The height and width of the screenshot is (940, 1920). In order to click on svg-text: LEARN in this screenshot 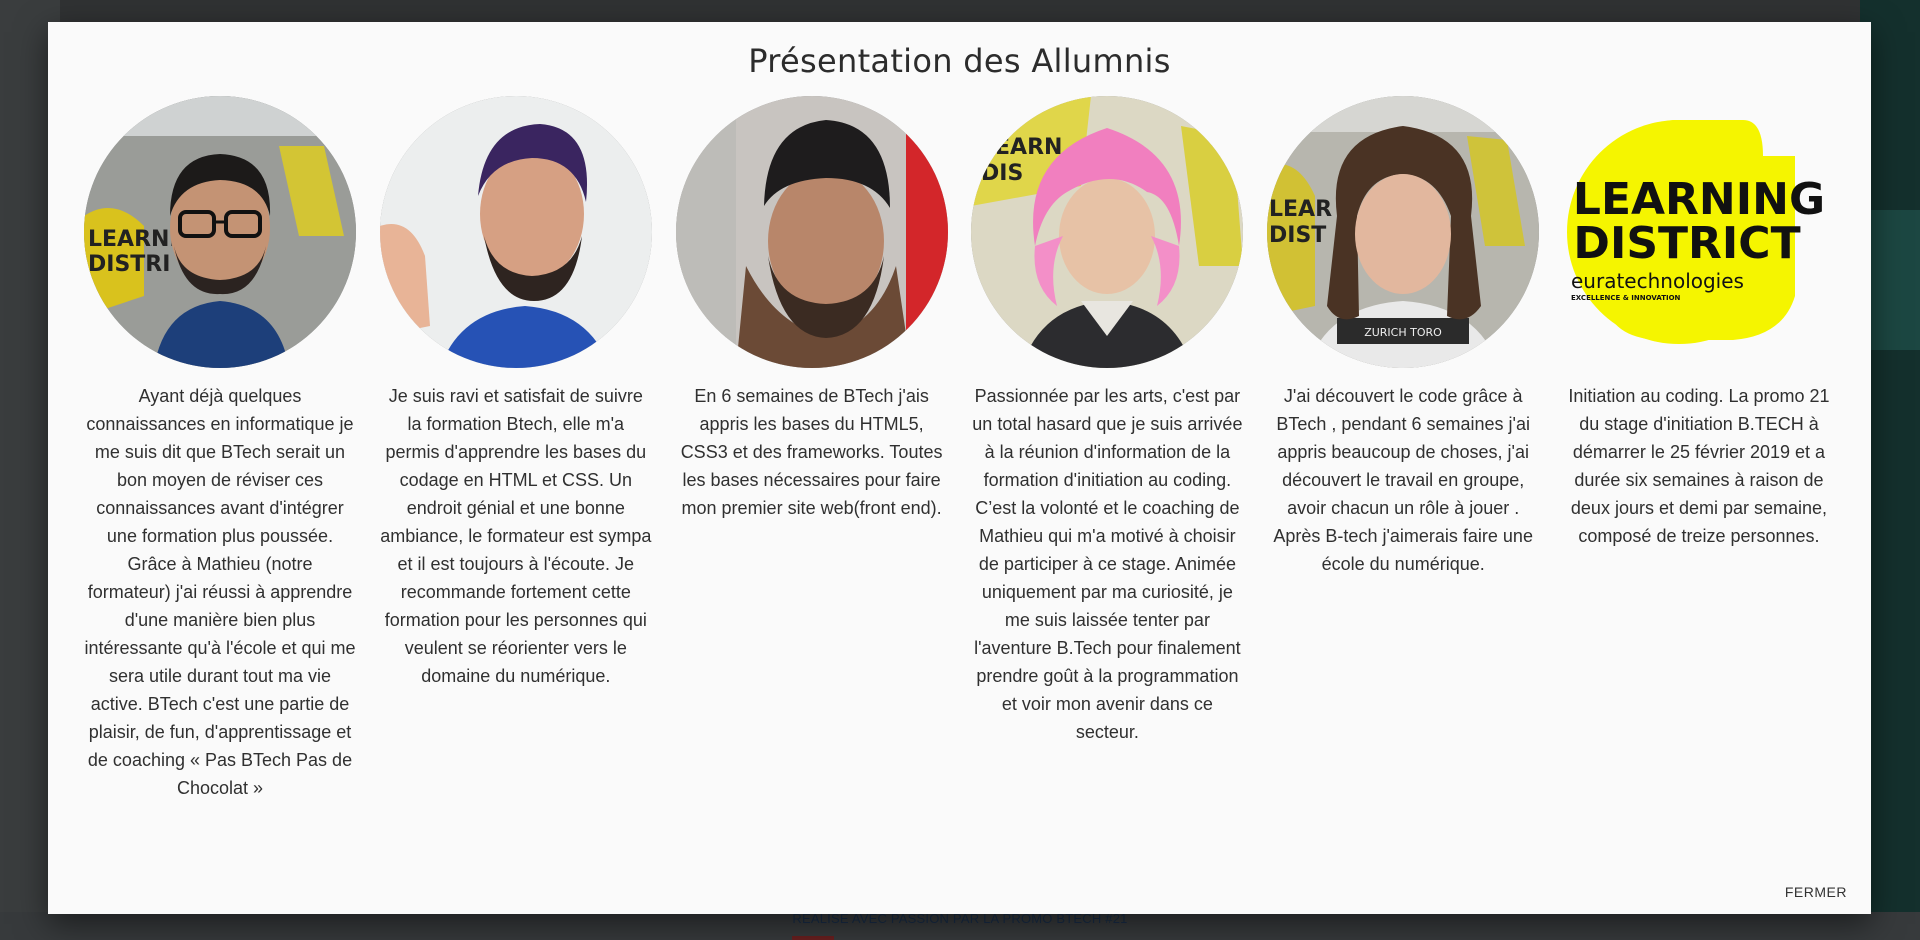, I will do `click(1021, 147)`.